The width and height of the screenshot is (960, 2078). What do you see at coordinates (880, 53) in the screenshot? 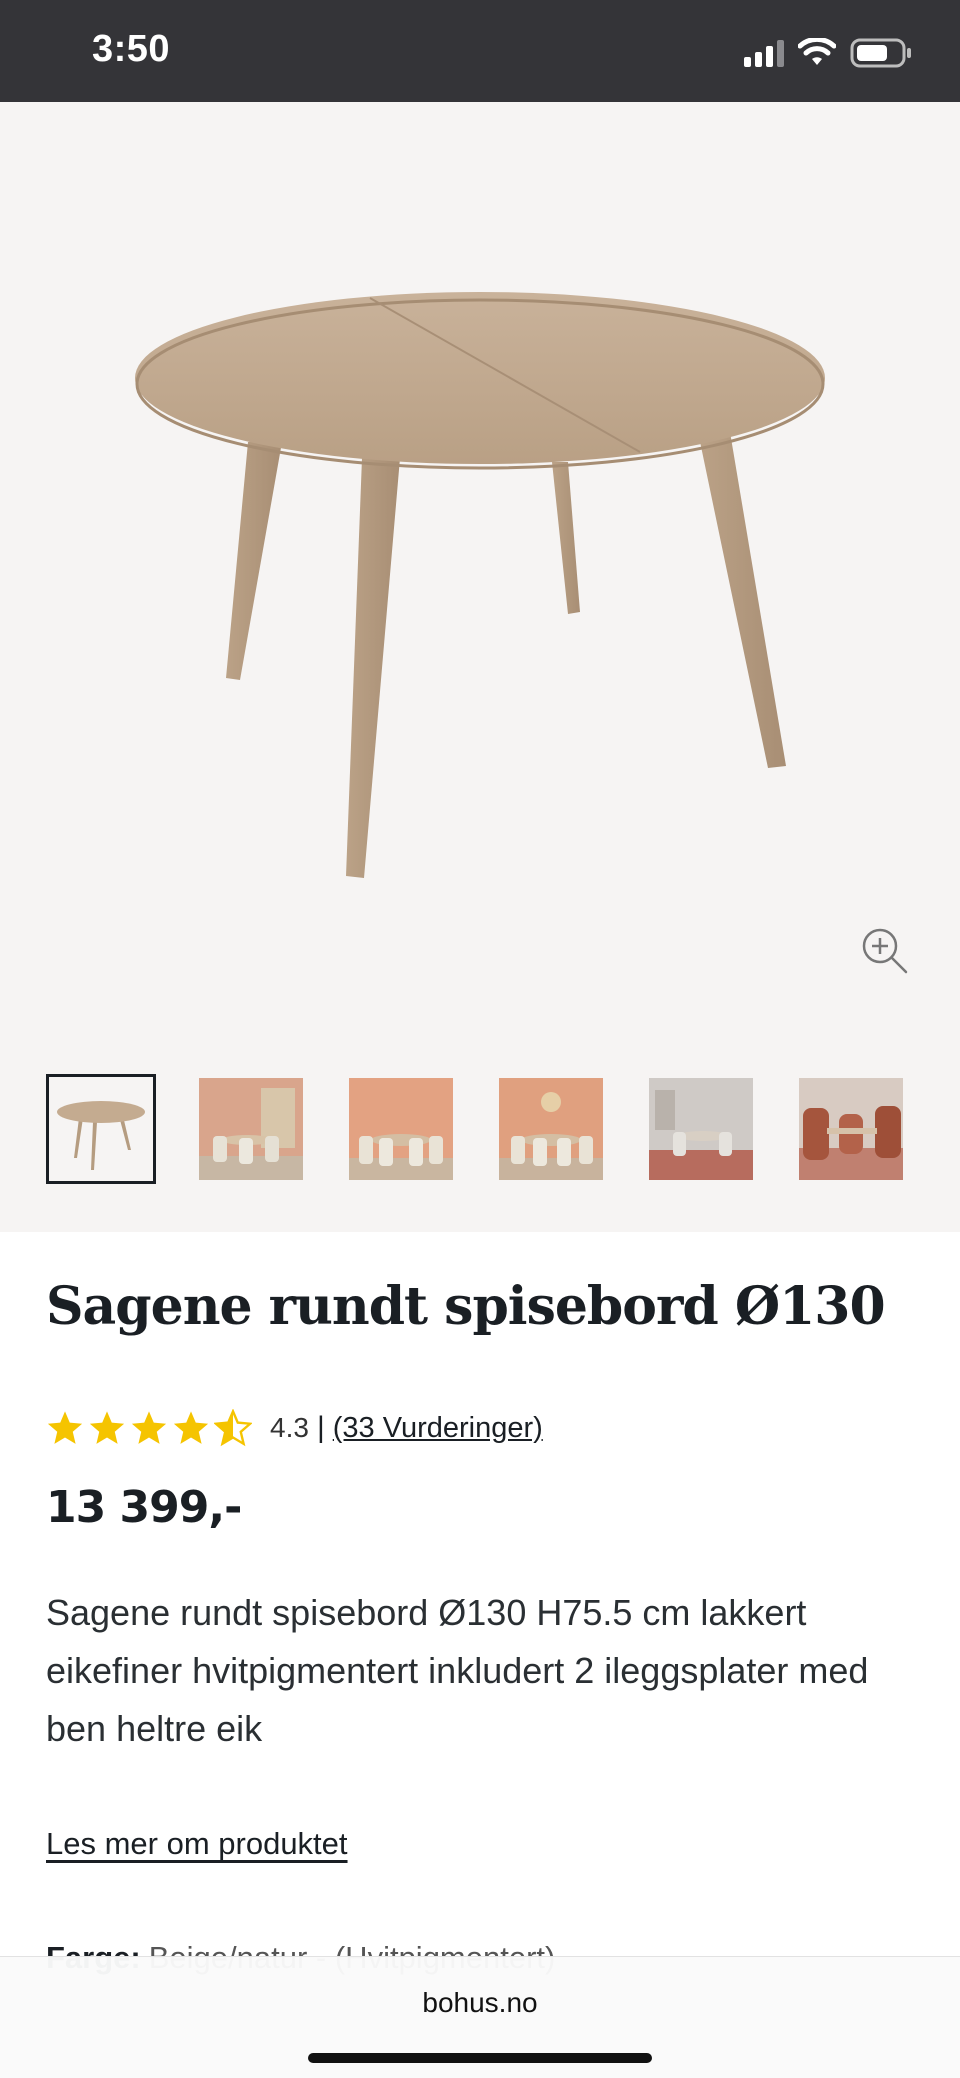
I see `battery-icon` at bounding box center [880, 53].